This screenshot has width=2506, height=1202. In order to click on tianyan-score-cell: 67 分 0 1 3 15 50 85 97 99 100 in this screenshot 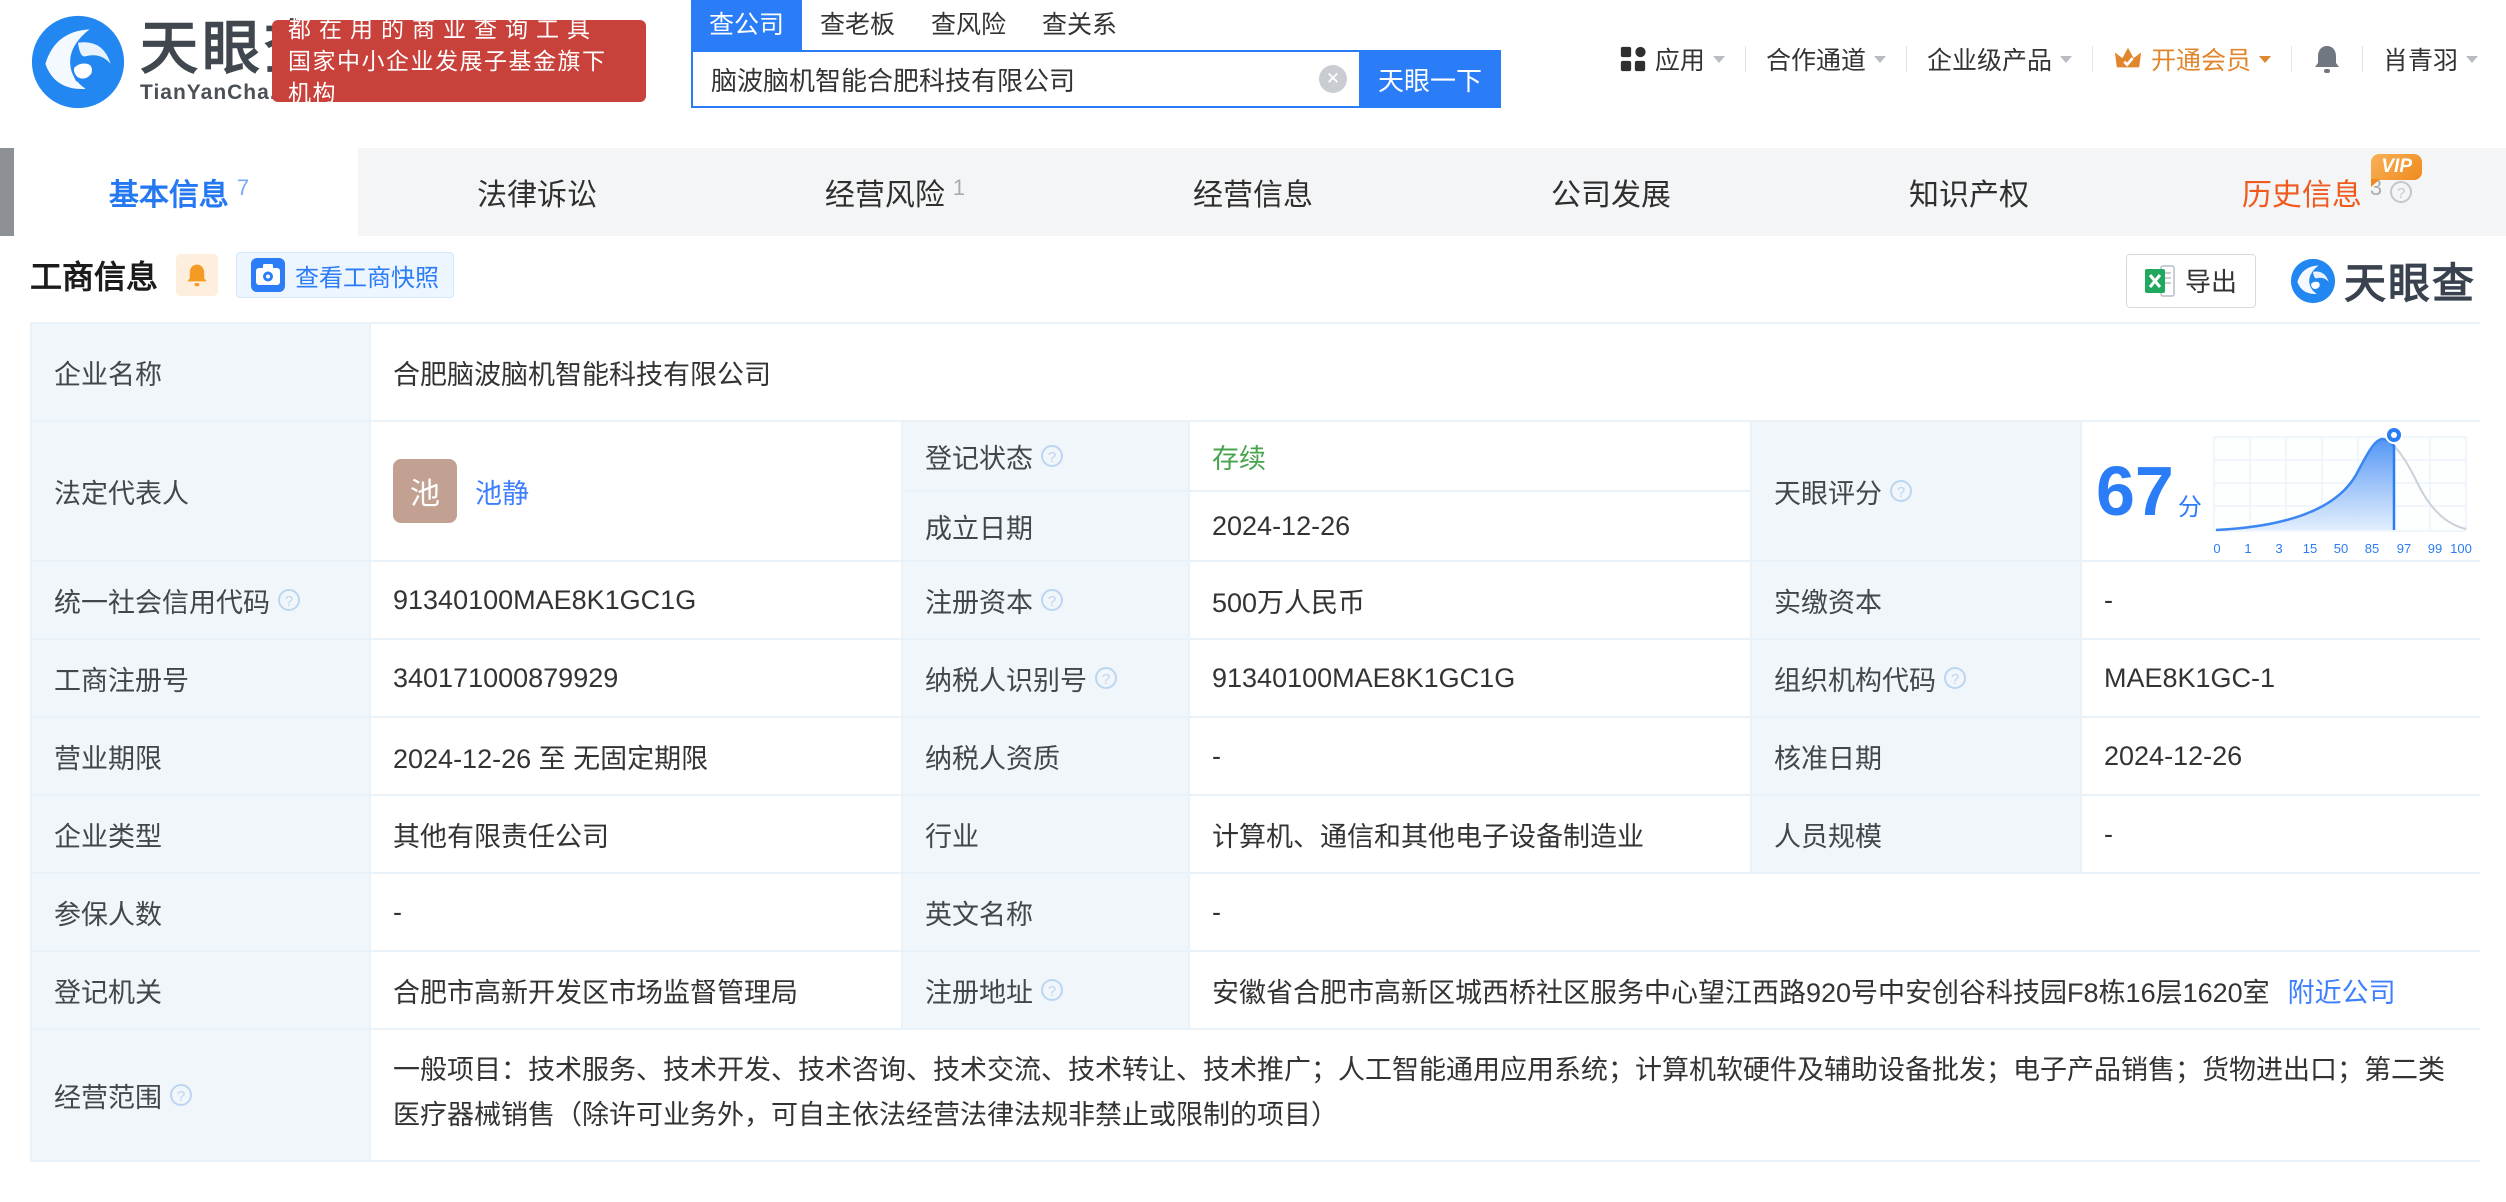, I will do `click(2285, 491)`.